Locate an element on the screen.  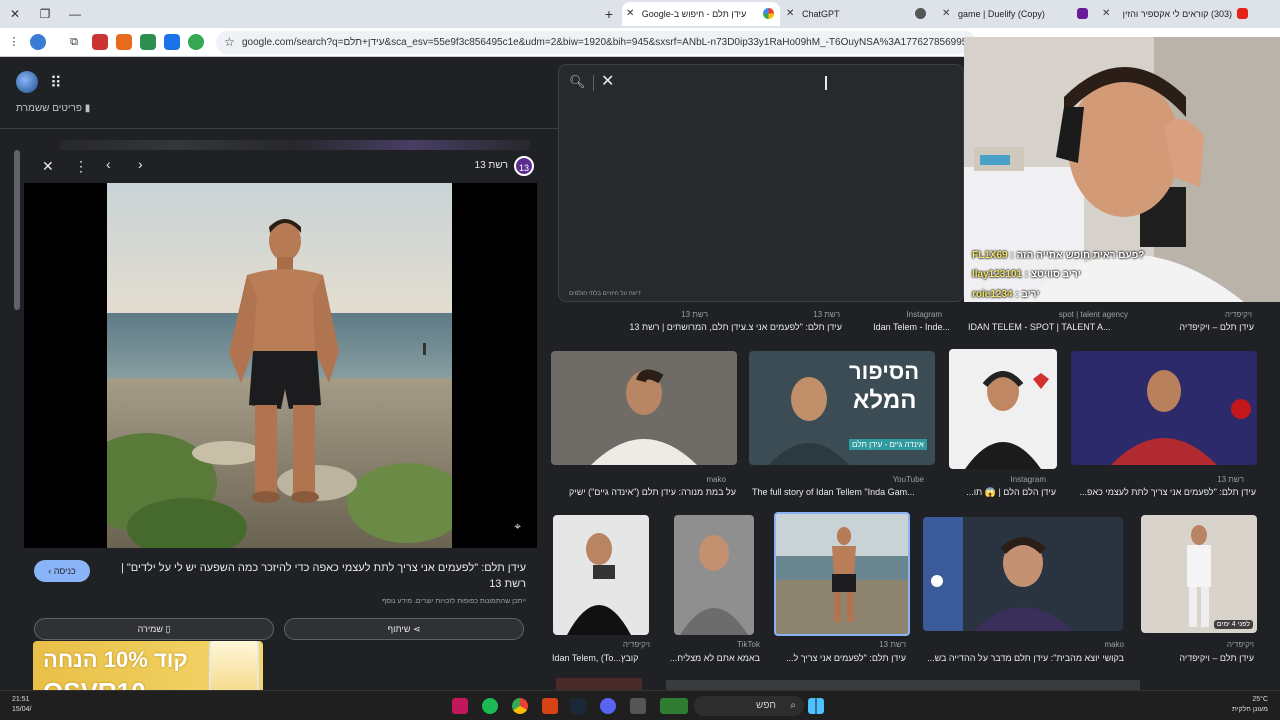
result-thumbnail-selected is located at coordinates (842, 574).